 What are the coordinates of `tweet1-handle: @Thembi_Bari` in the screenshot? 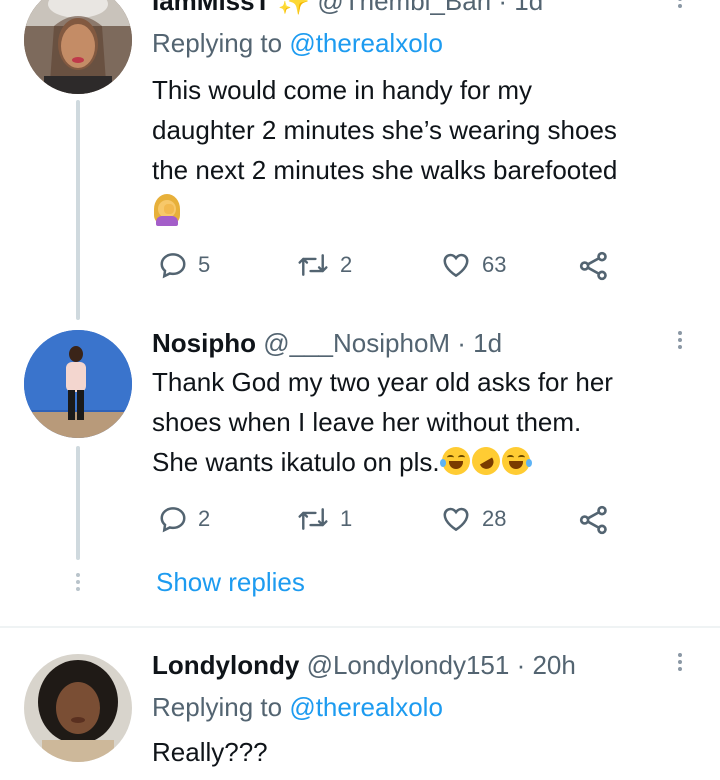 It's located at (404, 8).